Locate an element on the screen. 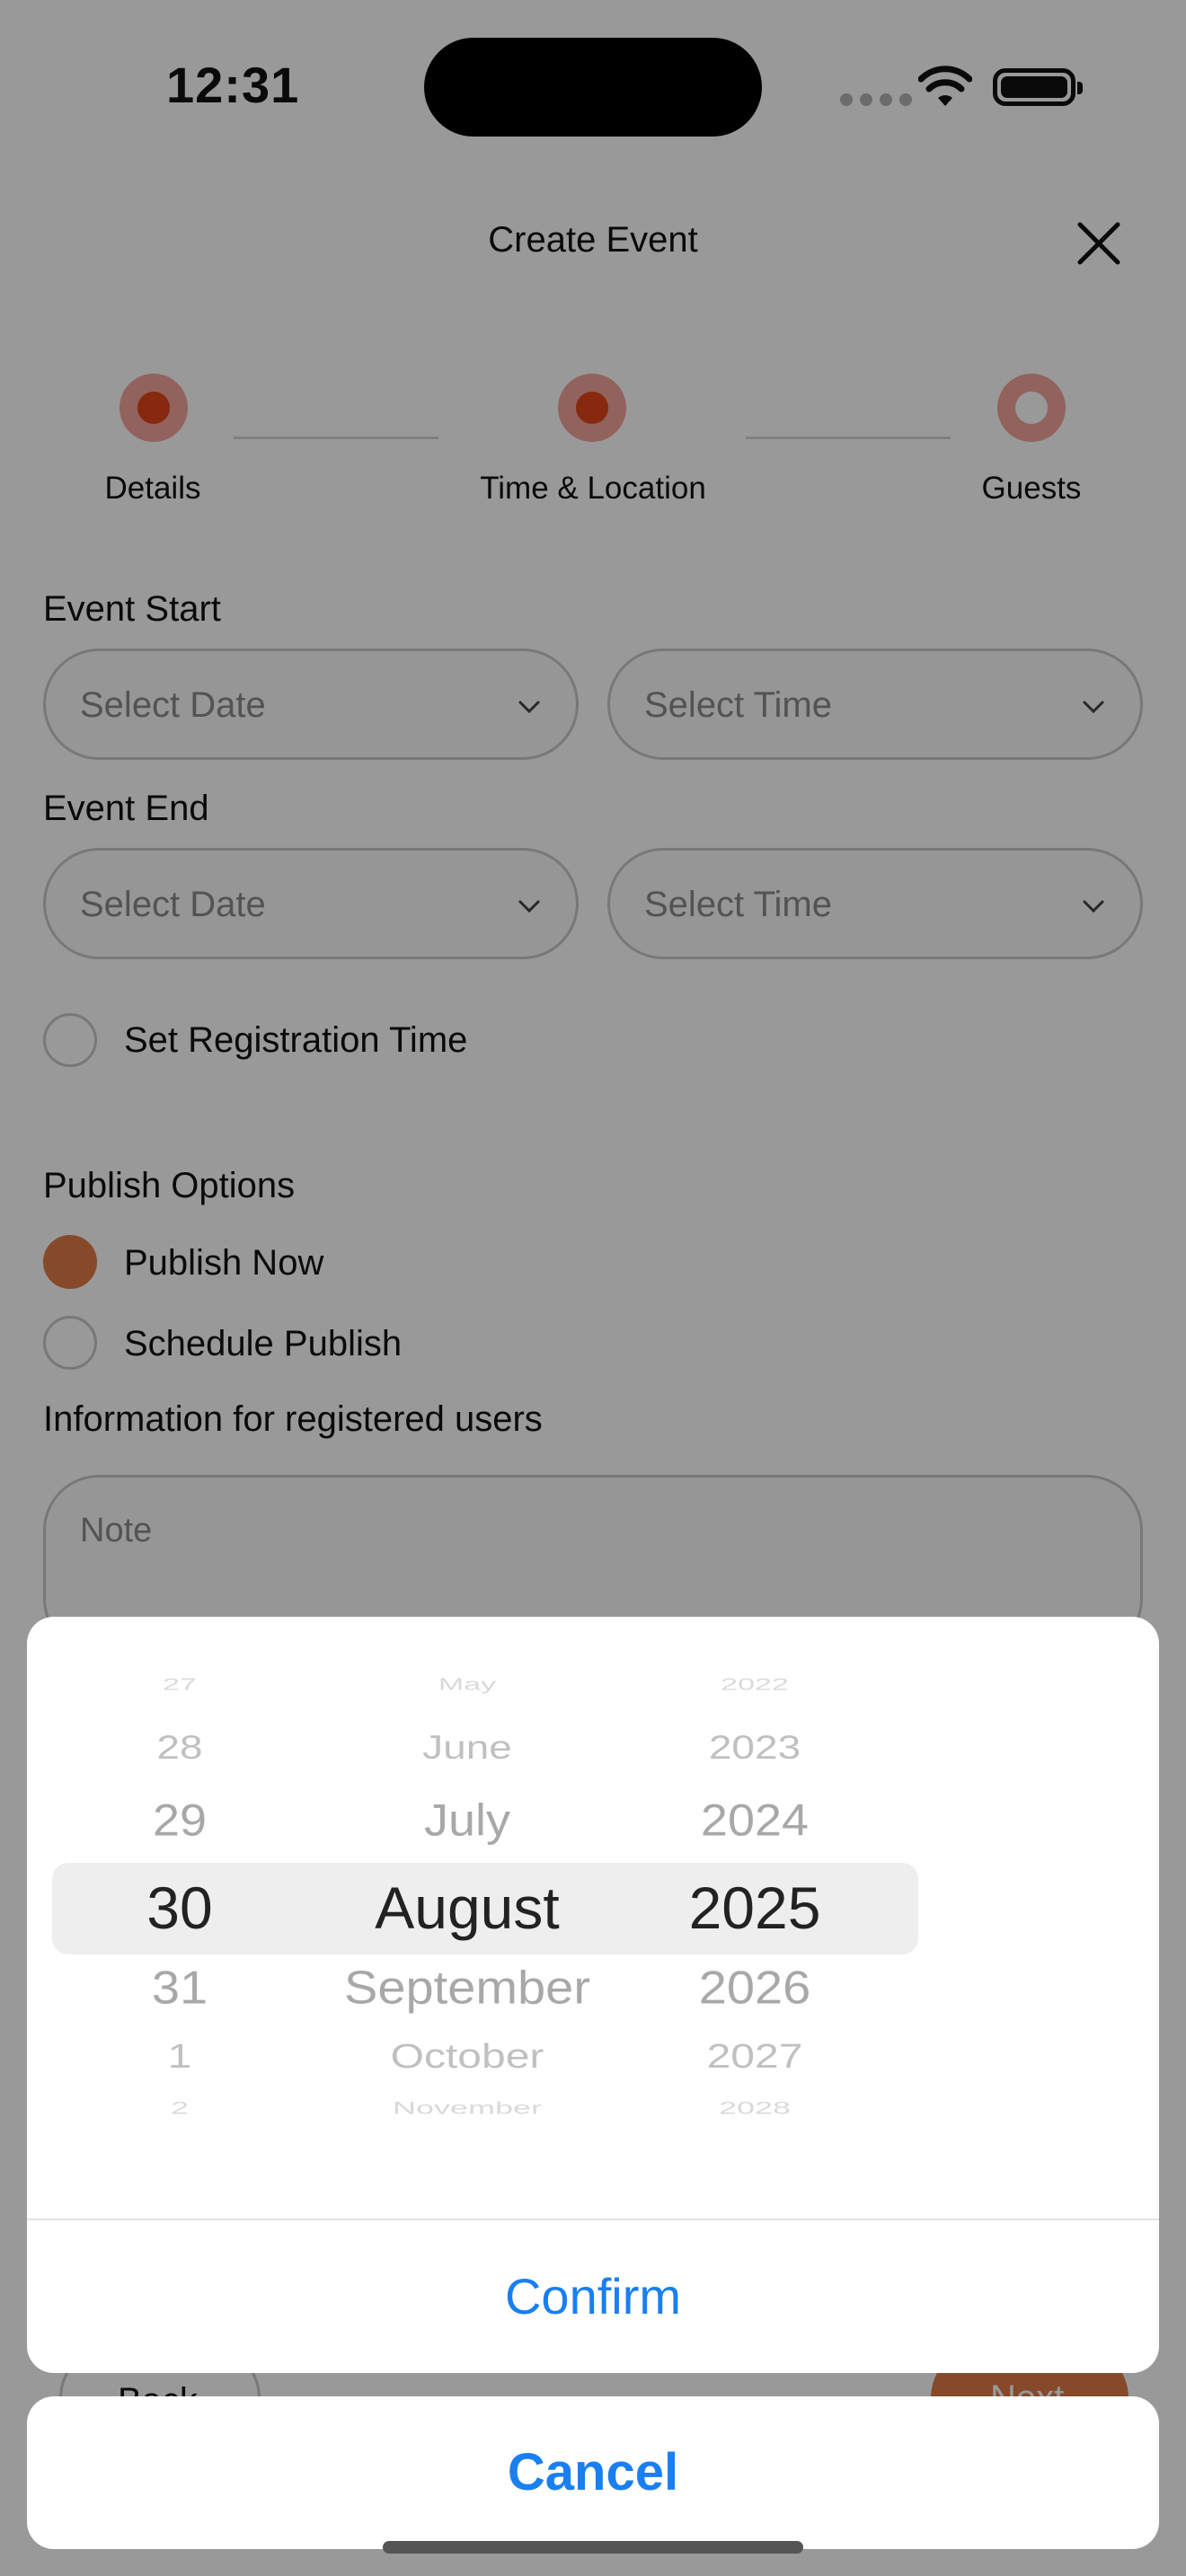 This screenshot has height=2576, width=1186. month-option: July is located at coordinates (467, 1820).